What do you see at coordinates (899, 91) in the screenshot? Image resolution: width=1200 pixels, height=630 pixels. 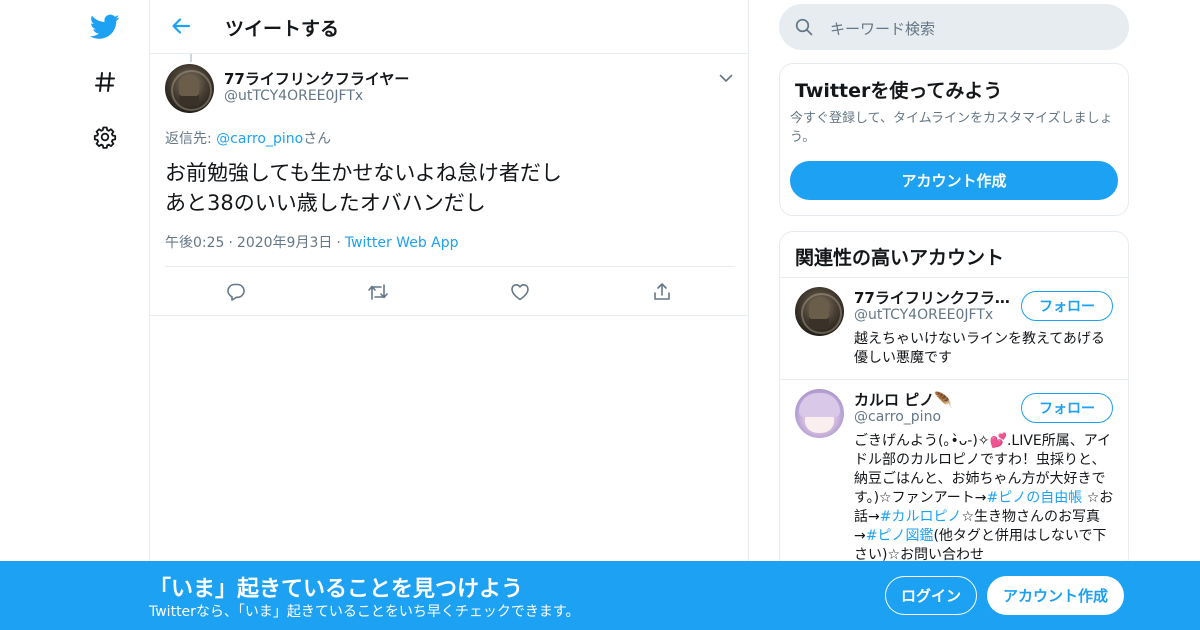 I see `signup-card-title: Twitterを使ってみよう` at bounding box center [899, 91].